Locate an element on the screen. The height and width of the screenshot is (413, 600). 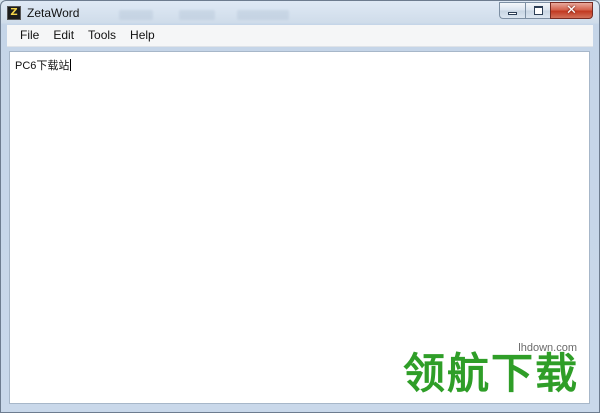
watermark: lhdown.com 领航下载 is located at coordinates (490, 371).